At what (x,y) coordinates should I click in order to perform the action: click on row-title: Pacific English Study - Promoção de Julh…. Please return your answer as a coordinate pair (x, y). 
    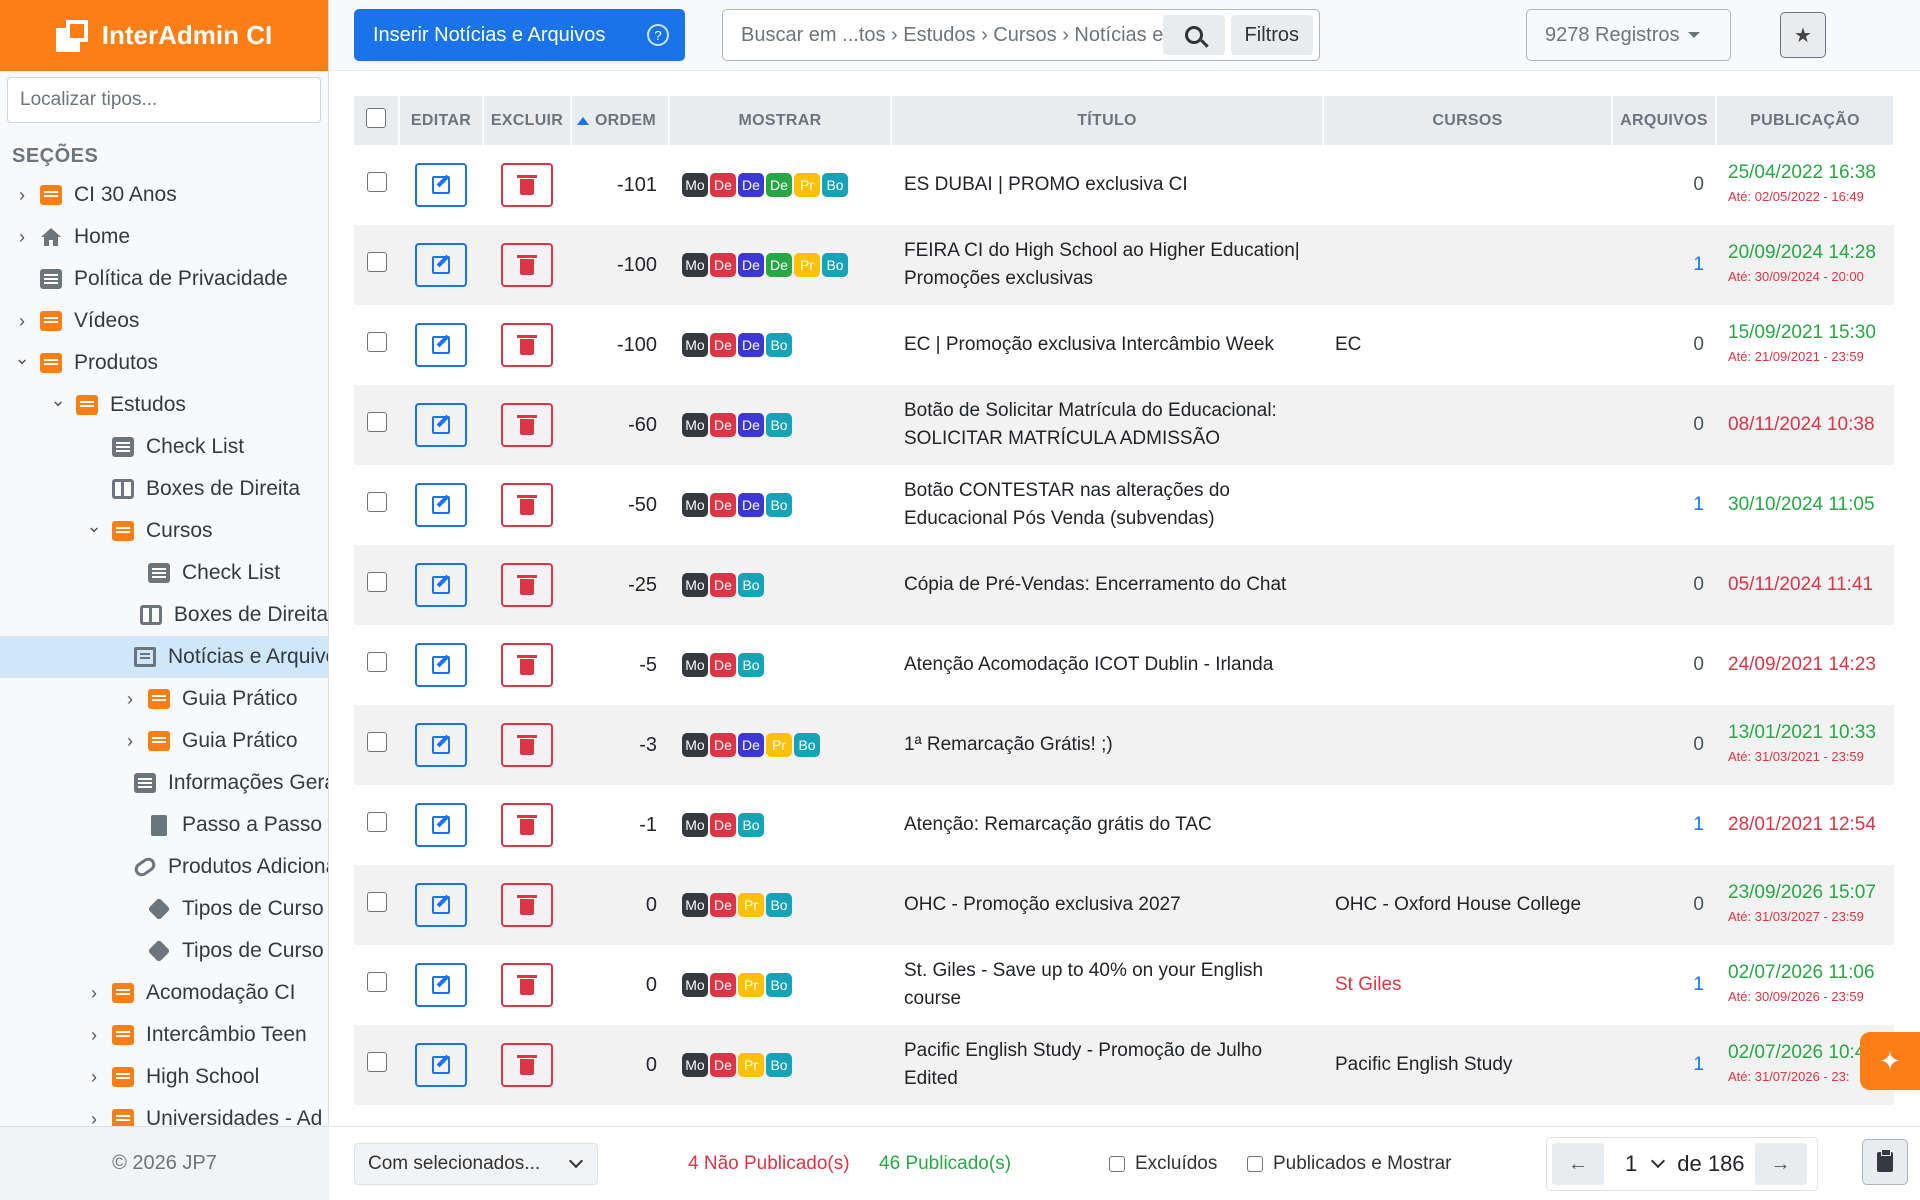
    Looking at the image, I should click on (1107, 1065).